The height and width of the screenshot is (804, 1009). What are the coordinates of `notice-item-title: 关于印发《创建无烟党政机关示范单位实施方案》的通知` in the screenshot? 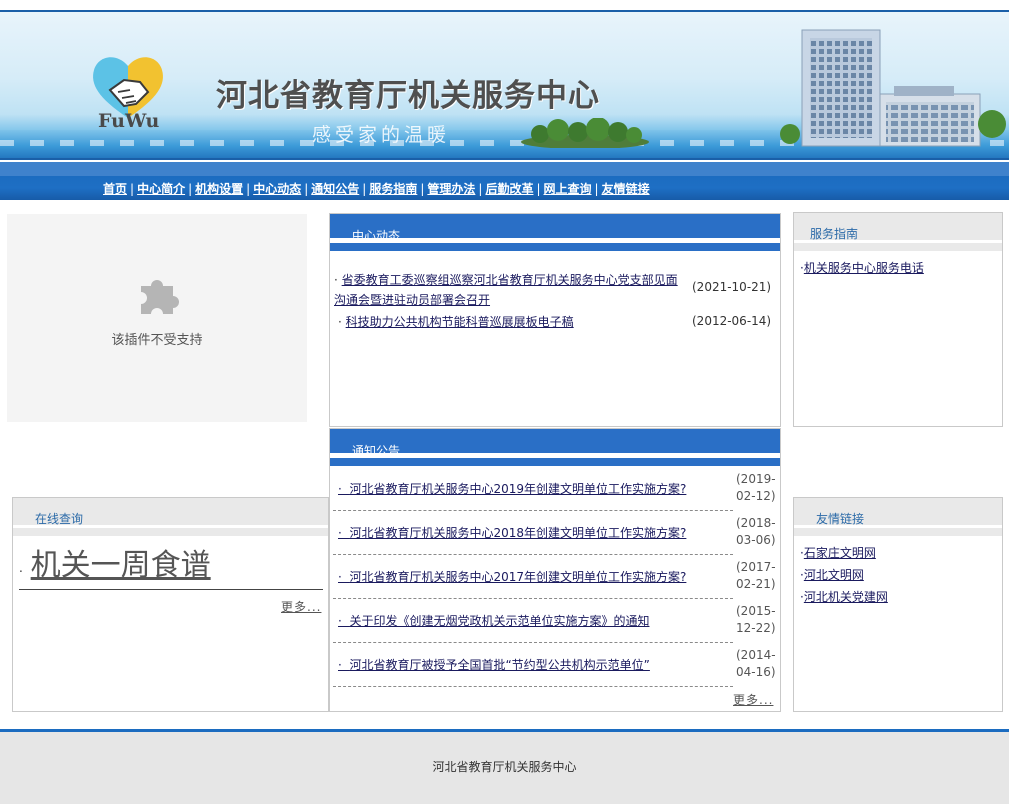 It's located at (499, 621).